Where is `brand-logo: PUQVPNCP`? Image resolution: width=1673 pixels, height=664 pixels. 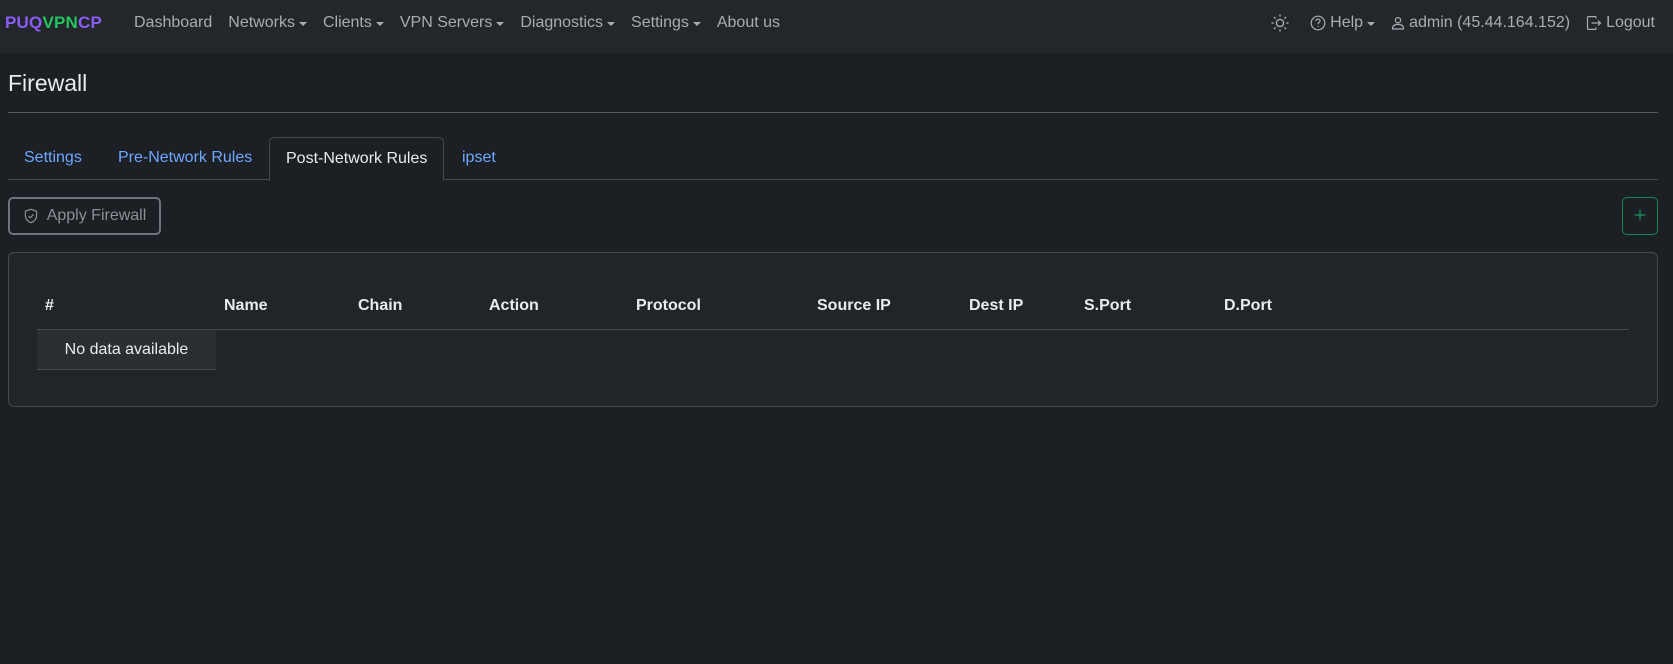
brand-logo: PUQVPNCP is located at coordinates (53, 23).